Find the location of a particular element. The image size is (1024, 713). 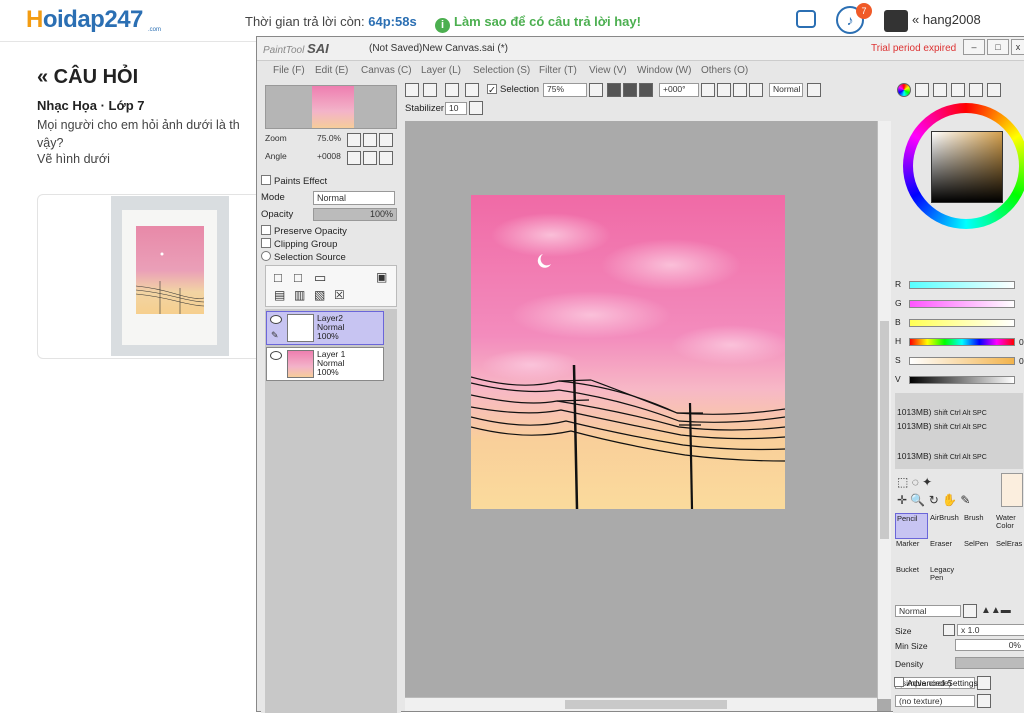

bucket-tool: Bucket is located at coordinates (911, 578).